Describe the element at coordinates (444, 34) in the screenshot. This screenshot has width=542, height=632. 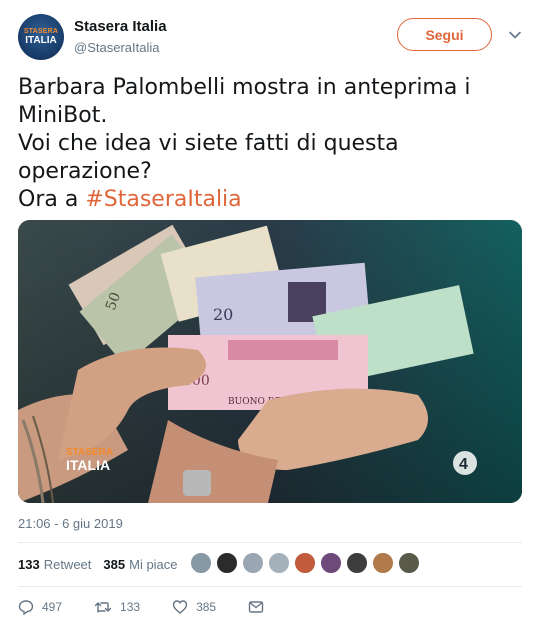
I see `follow-button: Segui` at that location.